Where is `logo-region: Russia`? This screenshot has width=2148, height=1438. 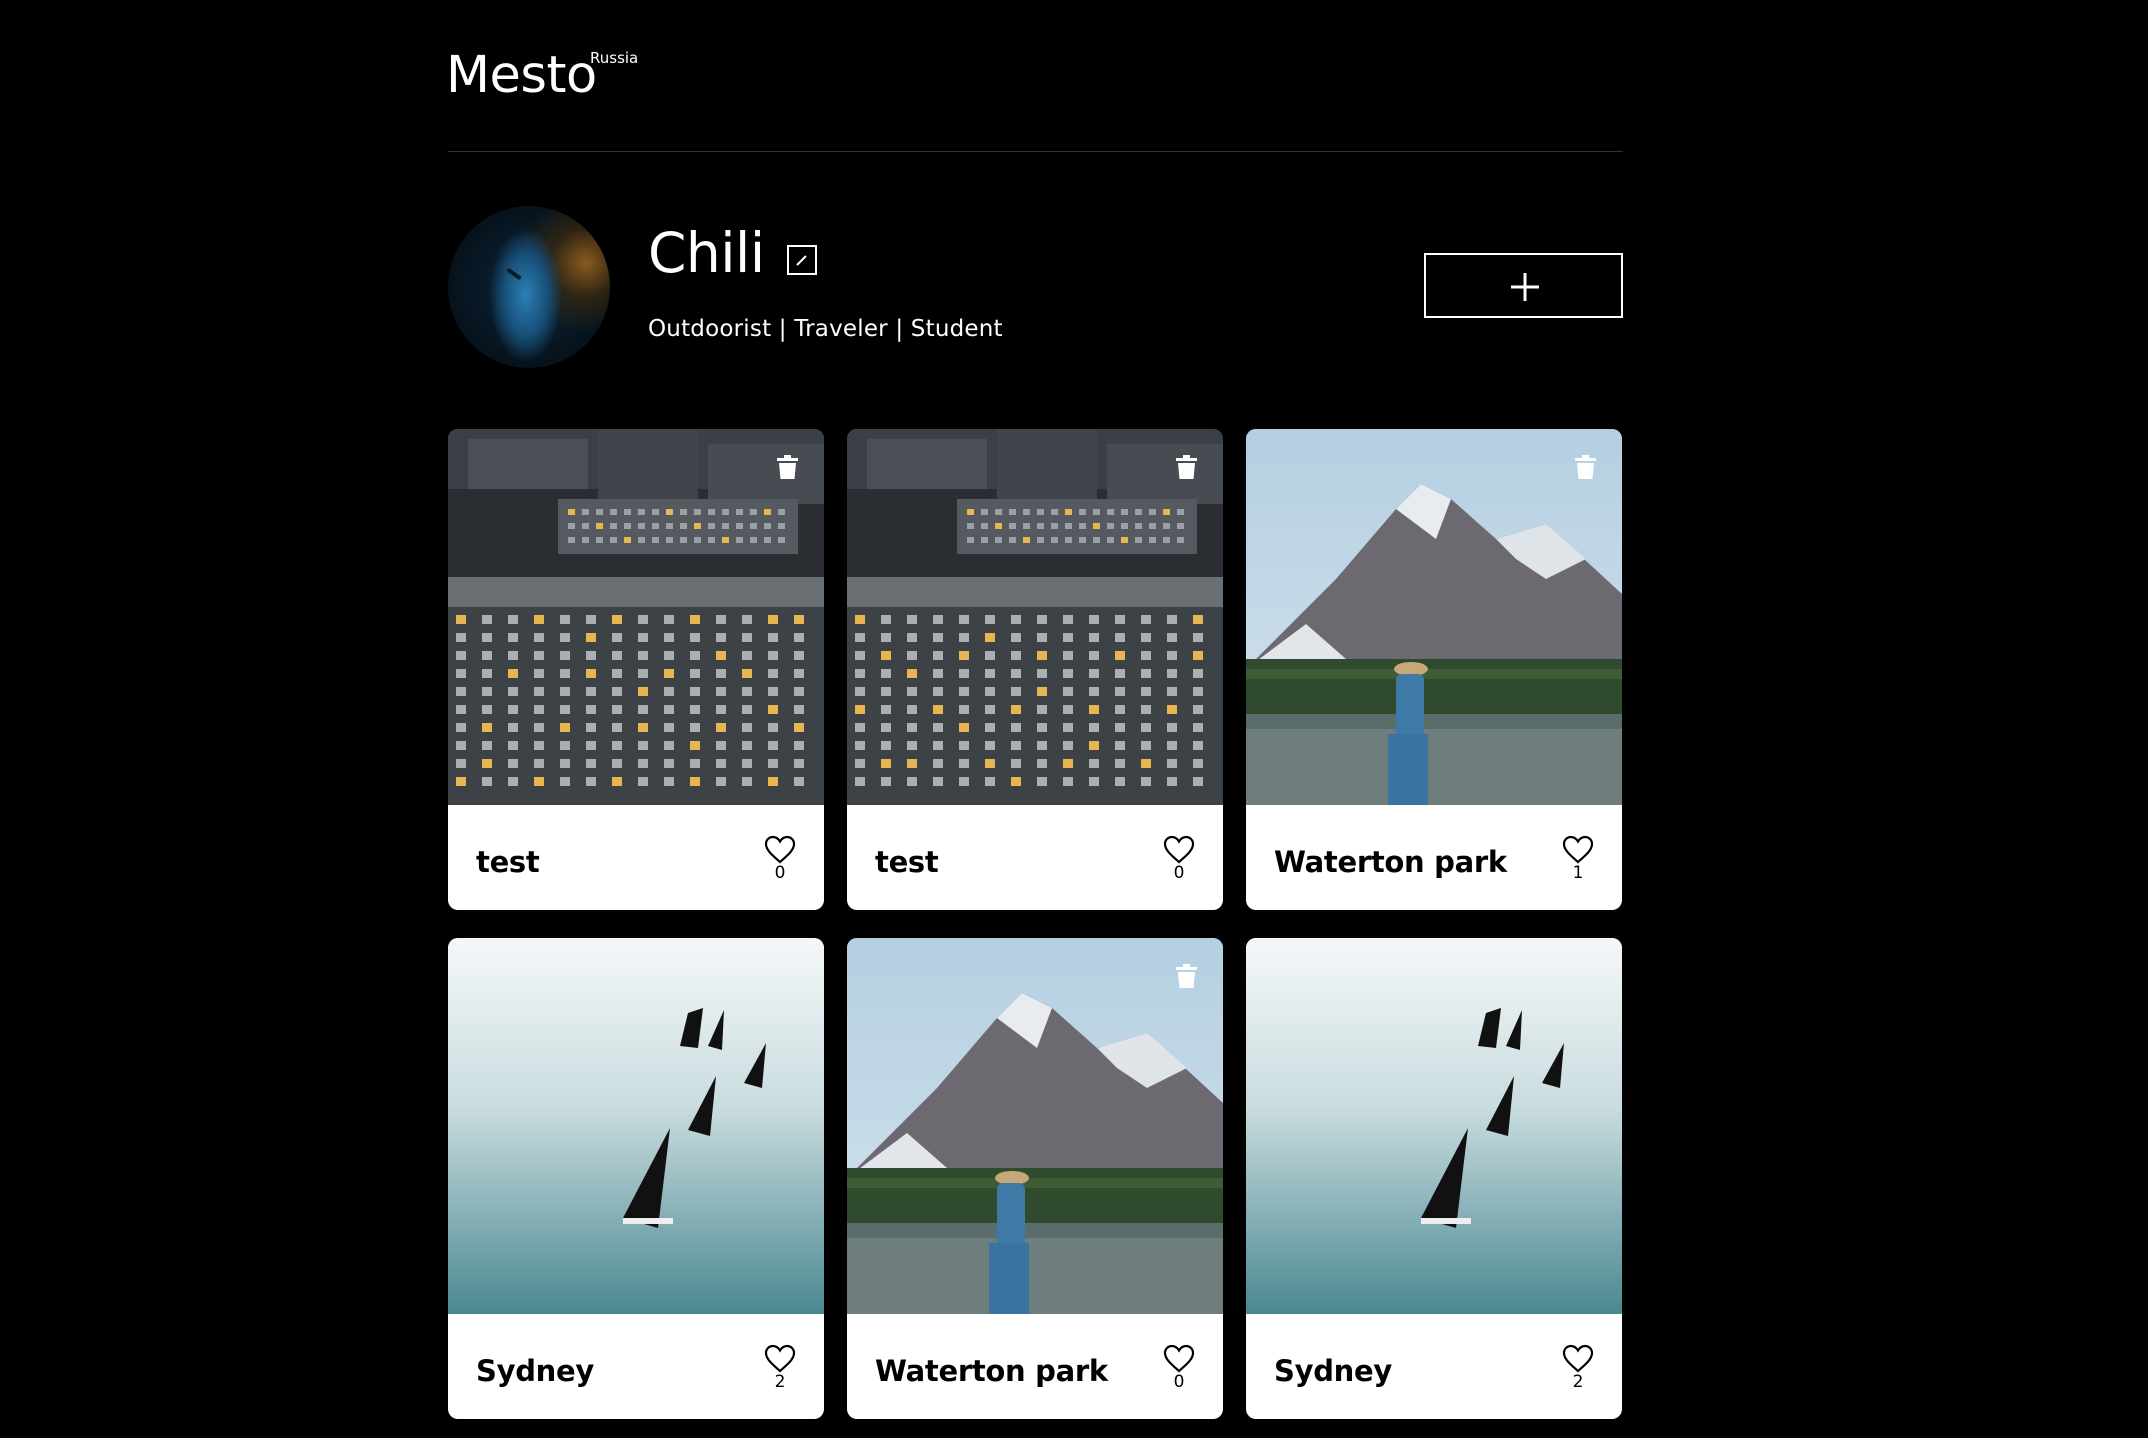 logo-region: Russia is located at coordinates (614, 58).